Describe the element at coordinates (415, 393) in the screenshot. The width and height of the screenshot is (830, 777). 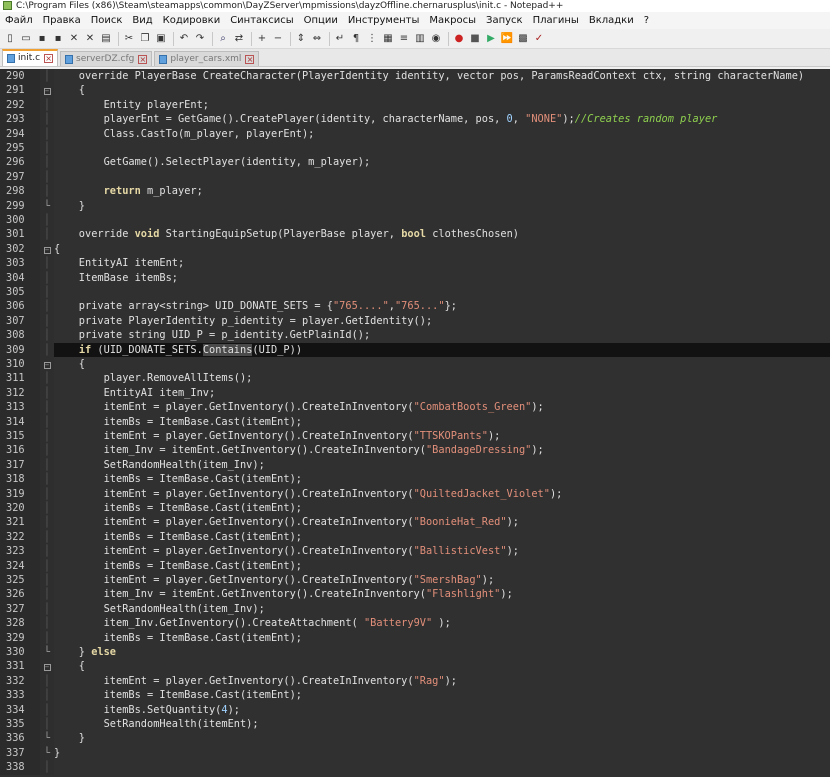
I see `code-line: 312 │ EntityAI item_Inv;` at that location.